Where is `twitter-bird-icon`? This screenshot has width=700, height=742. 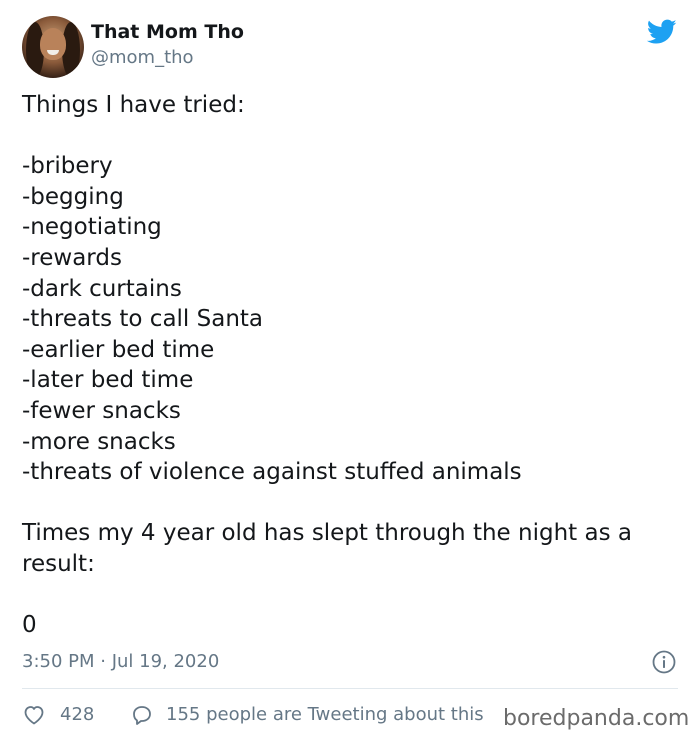
twitter-bird-icon is located at coordinates (662, 32).